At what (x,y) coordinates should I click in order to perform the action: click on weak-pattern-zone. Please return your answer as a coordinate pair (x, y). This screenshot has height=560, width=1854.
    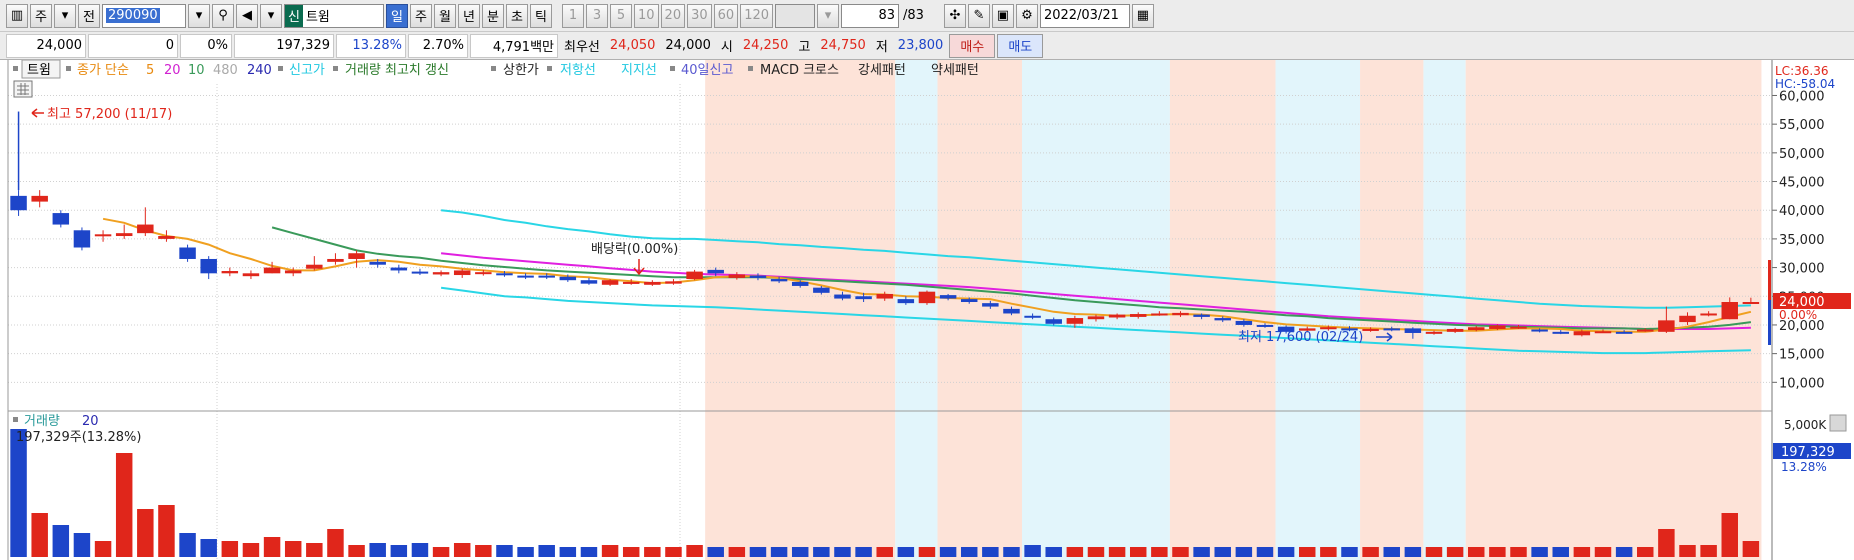
    Looking at the image, I should click on (1318, 310).